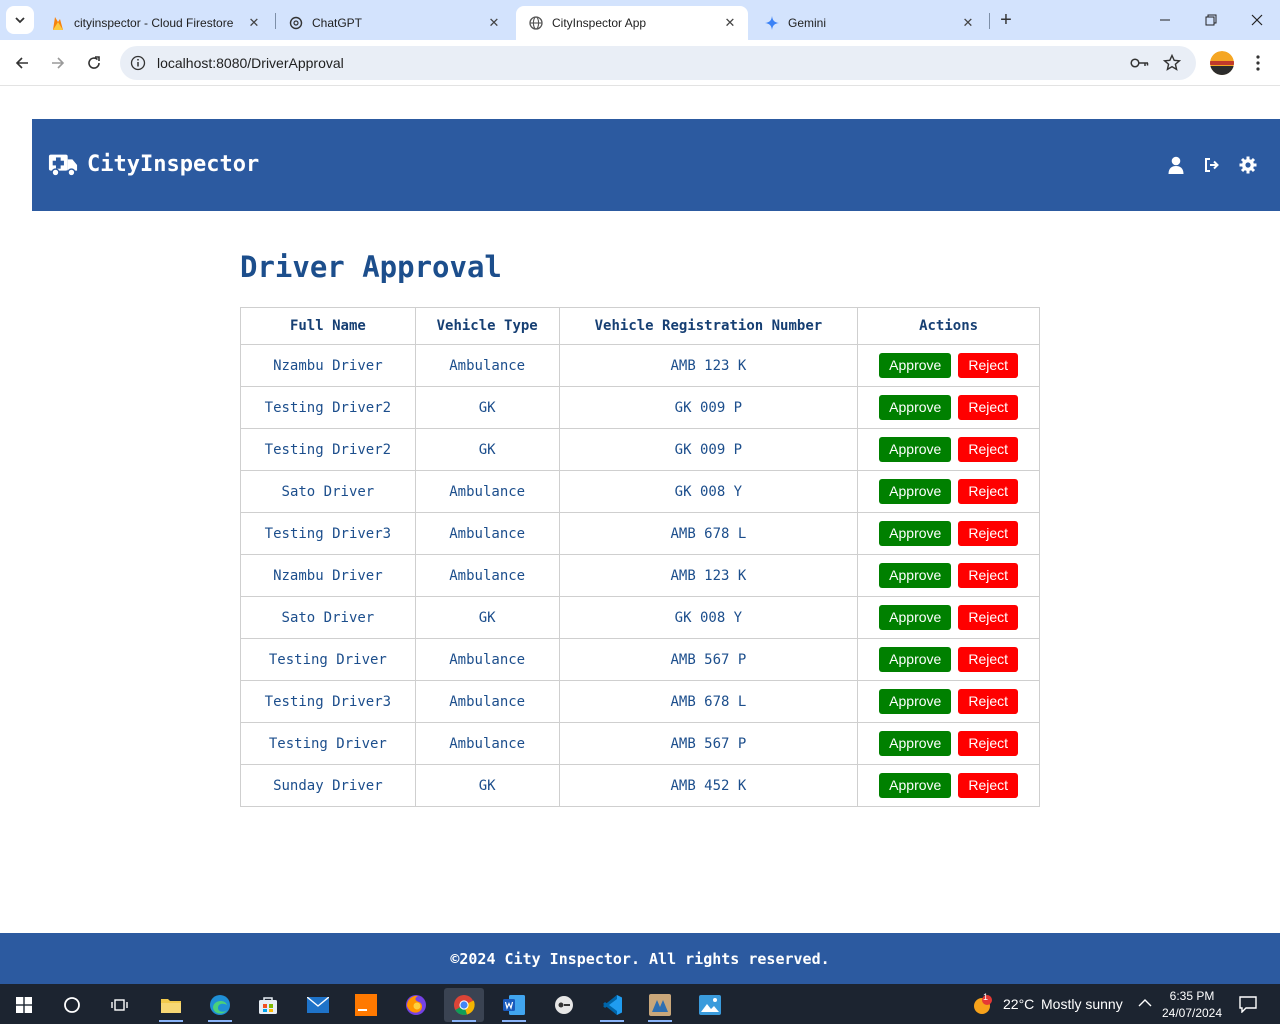 Image resolution: width=1280 pixels, height=1024 pixels. I want to click on store-bag-icon, so click(268, 1005).